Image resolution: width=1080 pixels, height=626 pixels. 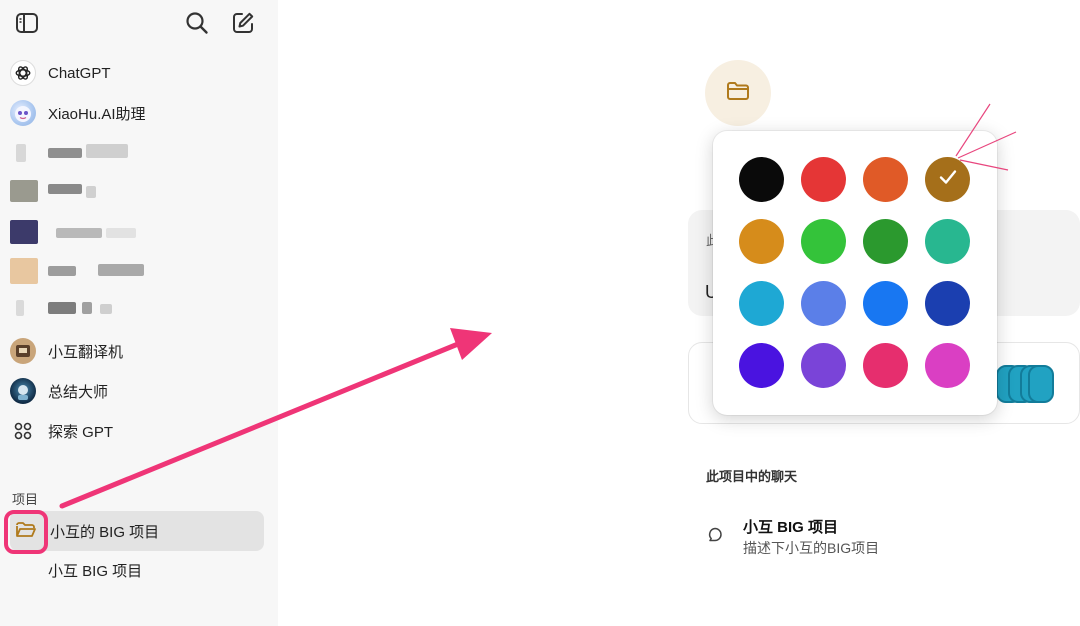 I want to click on folder-open-icon, so click(x=26, y=532).